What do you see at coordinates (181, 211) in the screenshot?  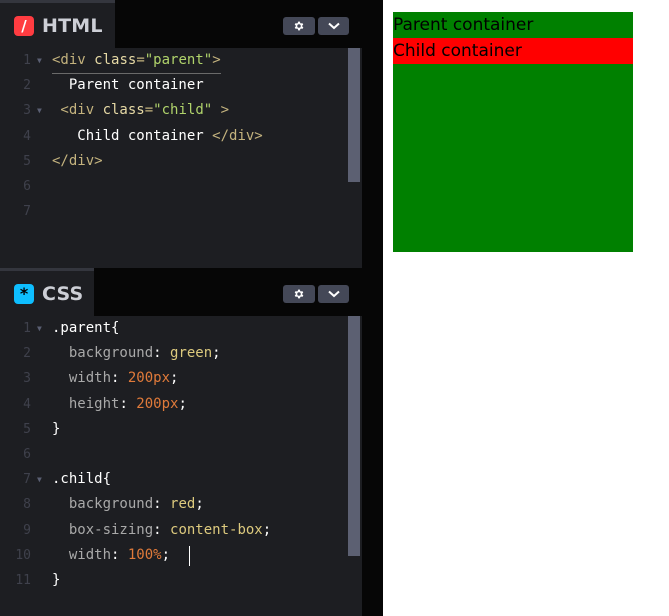 I see `code-line: 7` at bounding box center [181, 211].